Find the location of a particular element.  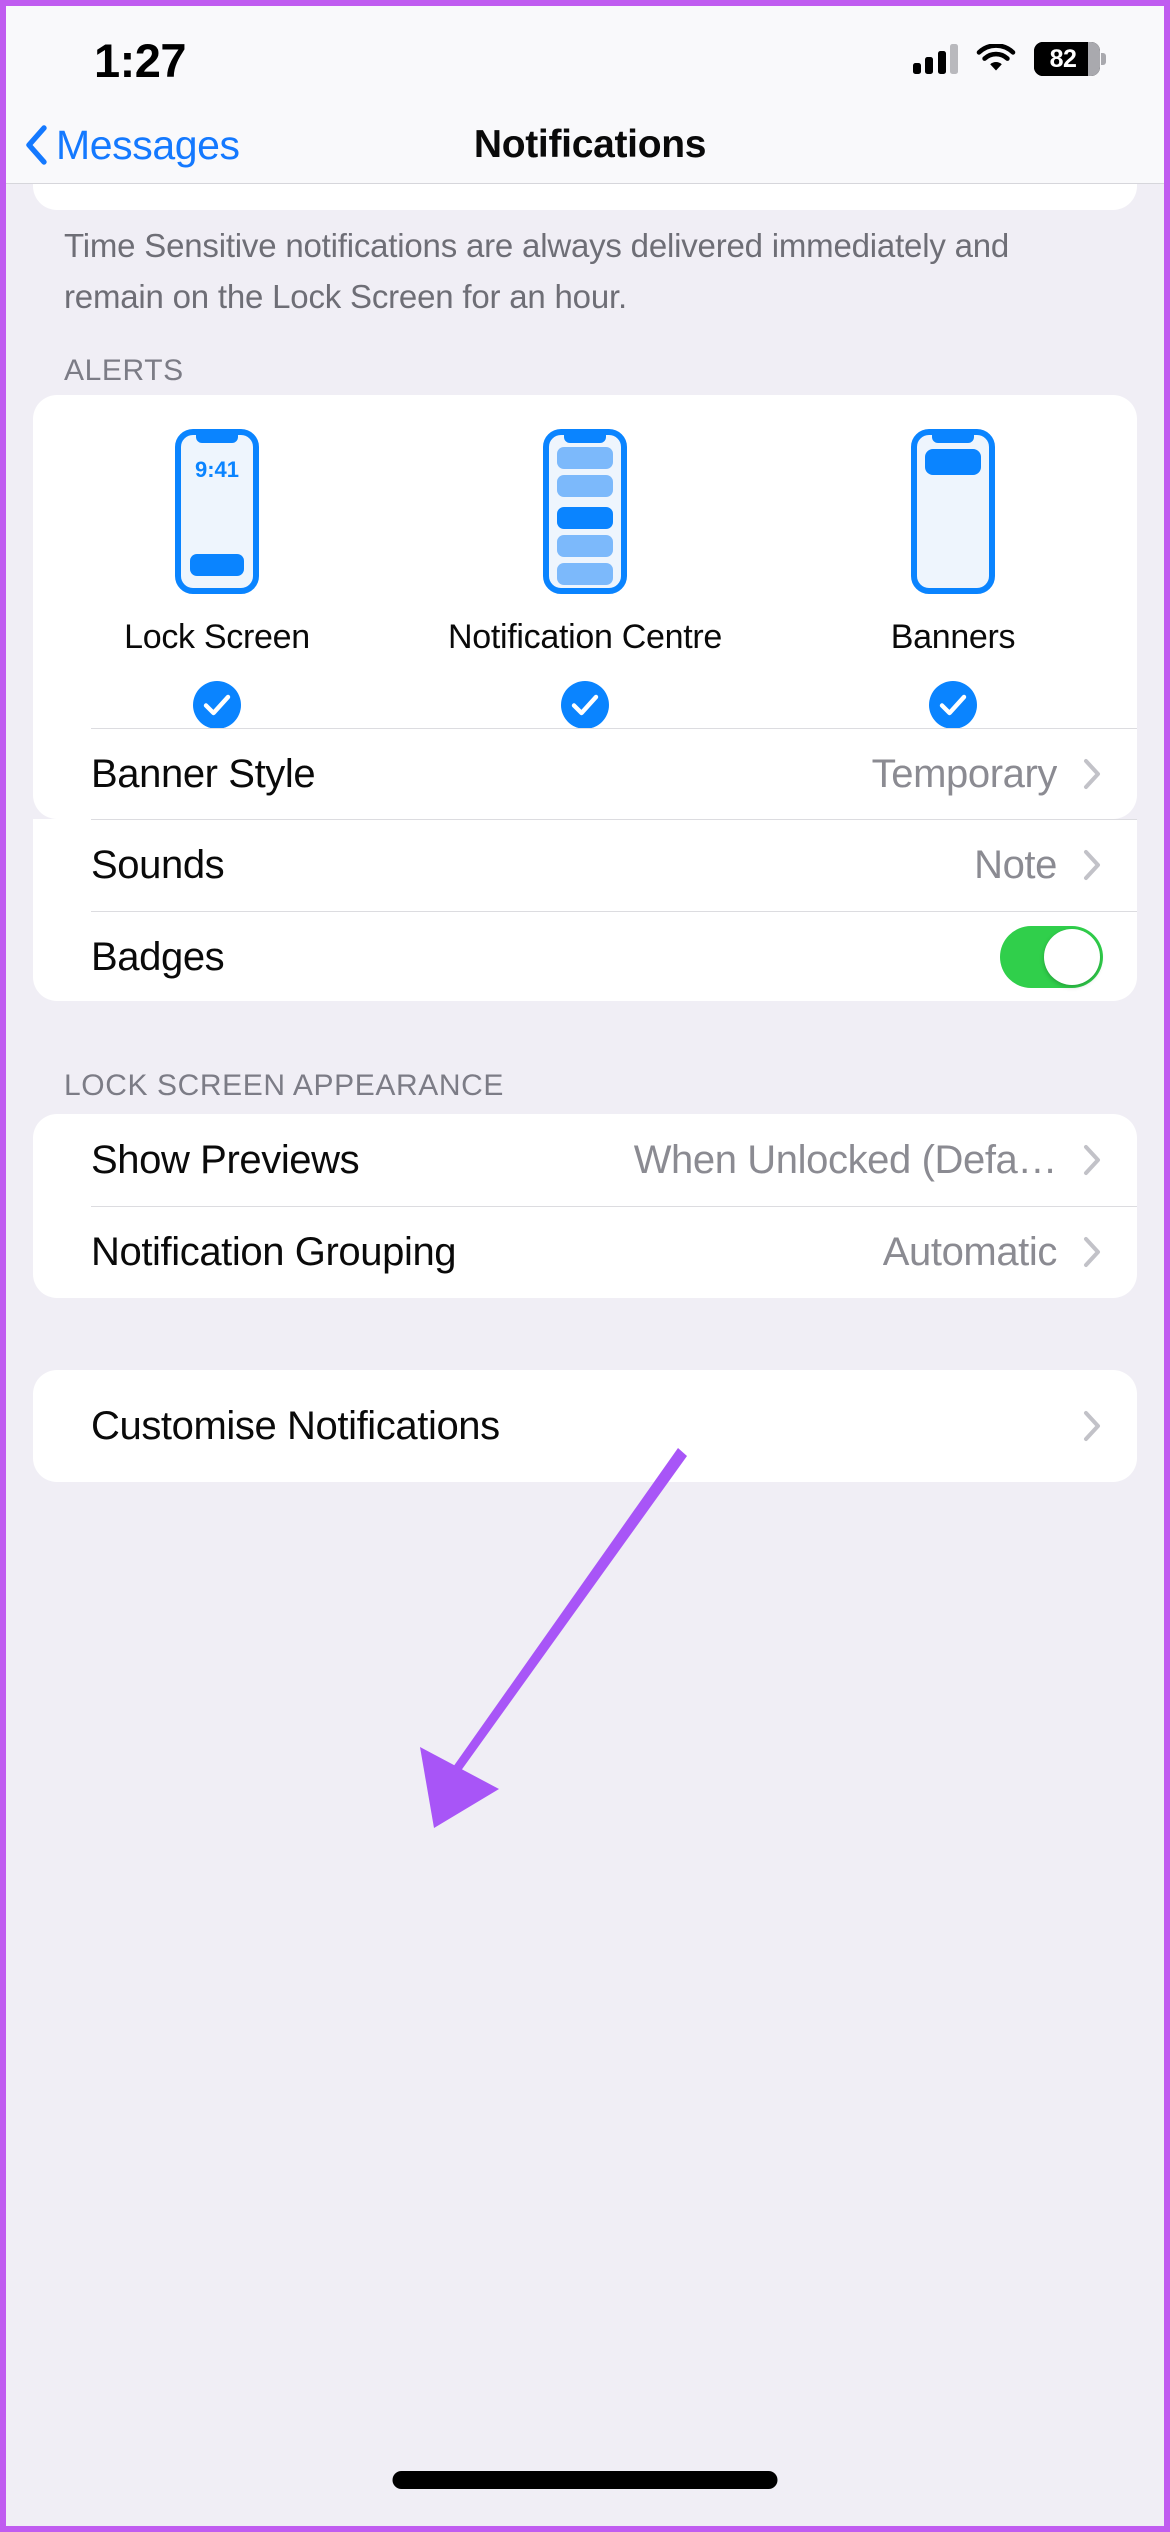

phone-preview-notification-centre-icon is located at coordinates (585, 511).